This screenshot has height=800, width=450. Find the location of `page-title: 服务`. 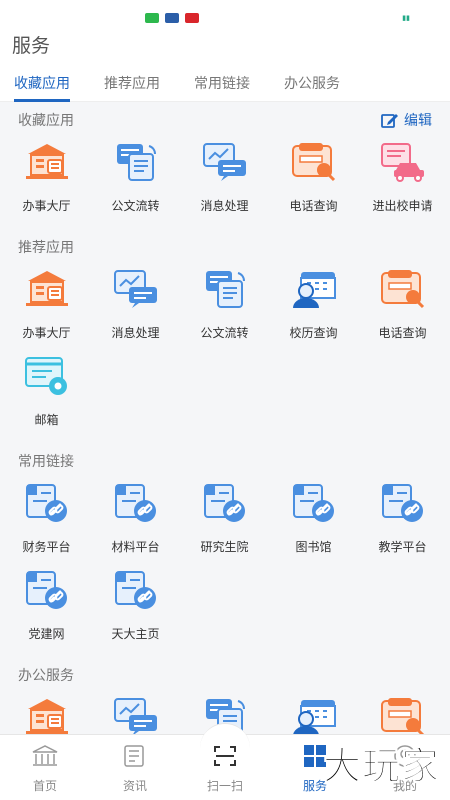

page-title: 服务 is located at coordinates (31, 46).